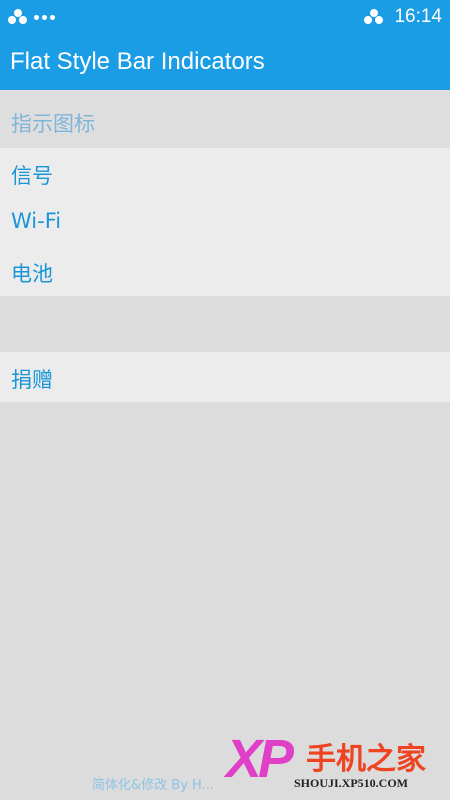  I want to click on status-clock: 16:14, so click(418, 16).